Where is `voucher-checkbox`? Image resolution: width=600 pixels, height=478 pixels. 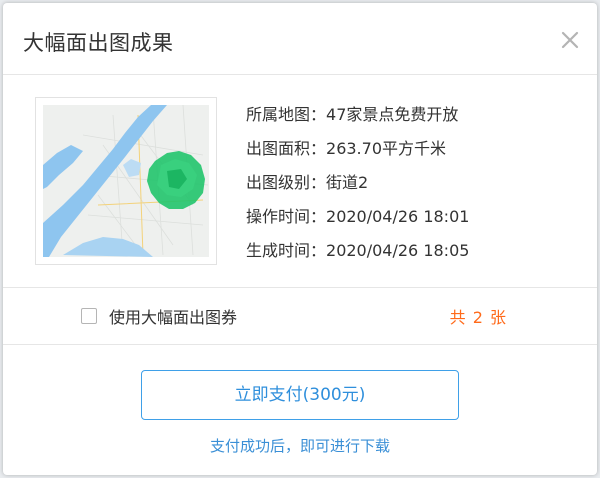 voucher-checkbox is located at coordinates (89, 316).